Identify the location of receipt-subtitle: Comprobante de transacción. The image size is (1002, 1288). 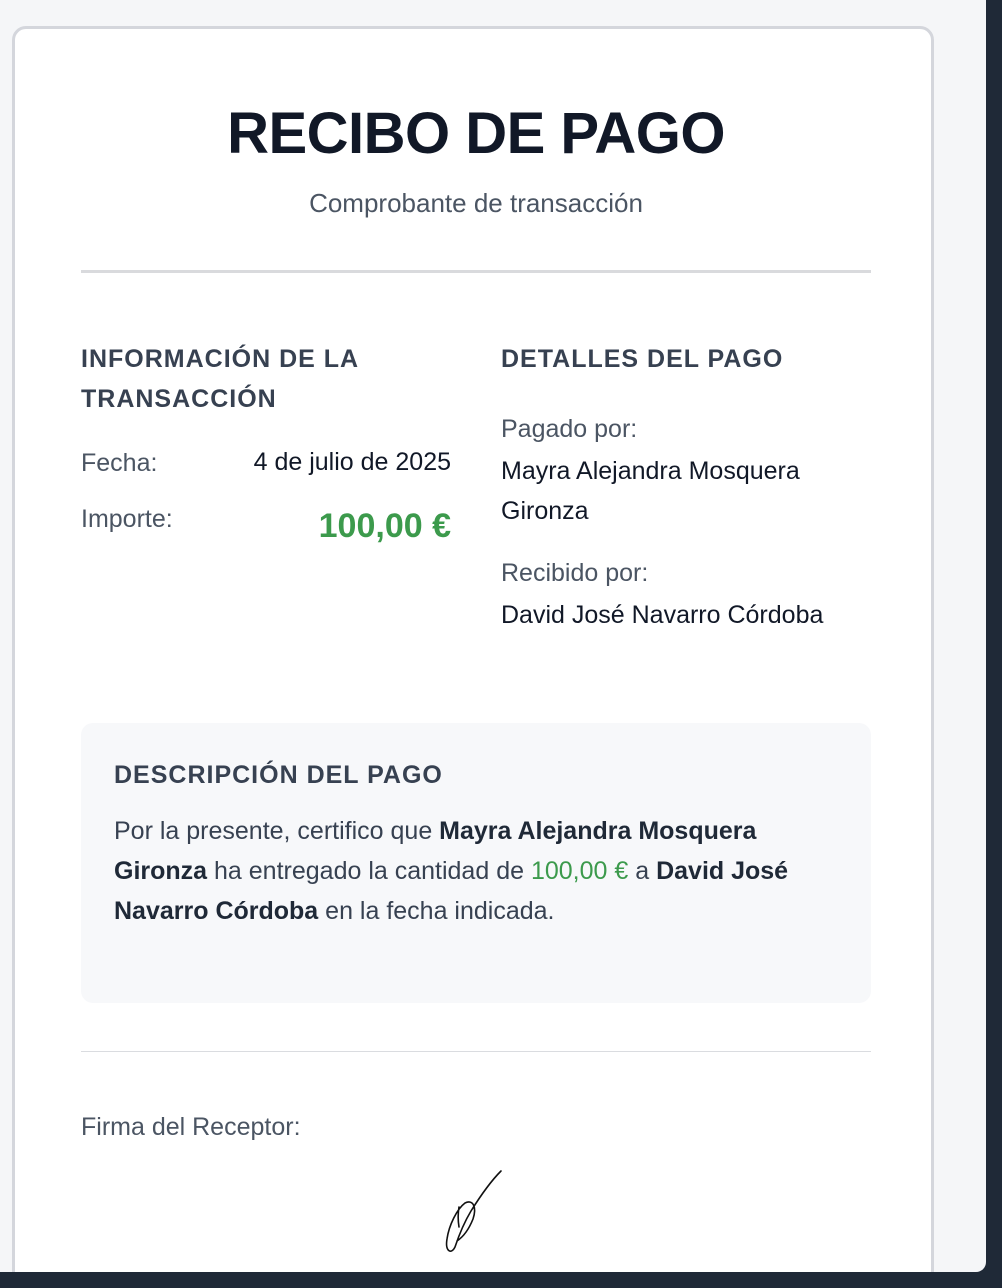
(476, 203).